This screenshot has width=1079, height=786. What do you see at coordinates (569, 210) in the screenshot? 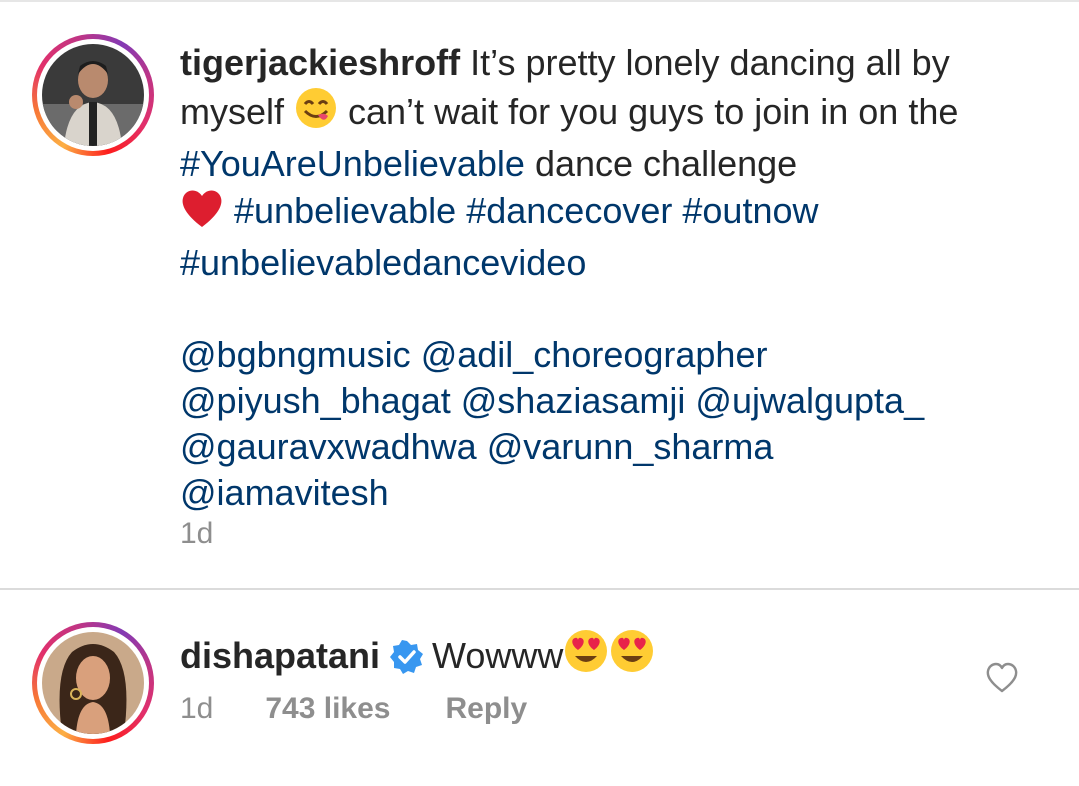
I see `hashtag-link: #dancecover` at bounding box center [569, 210].